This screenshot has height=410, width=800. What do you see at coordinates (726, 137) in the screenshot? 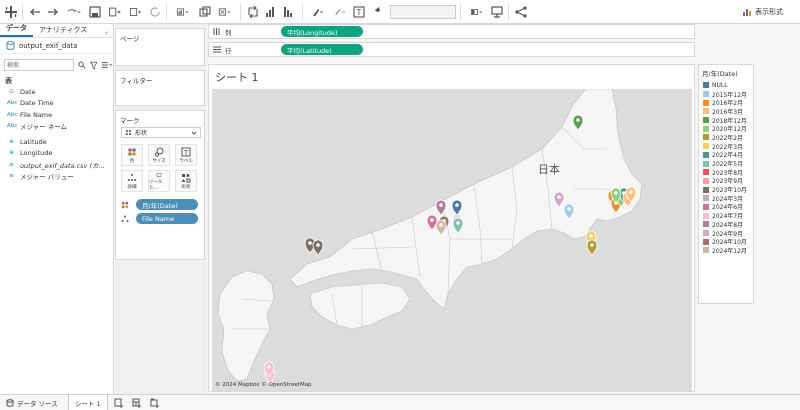
I see `legend-item: 2022年2月` at bounding box center [726, 137].